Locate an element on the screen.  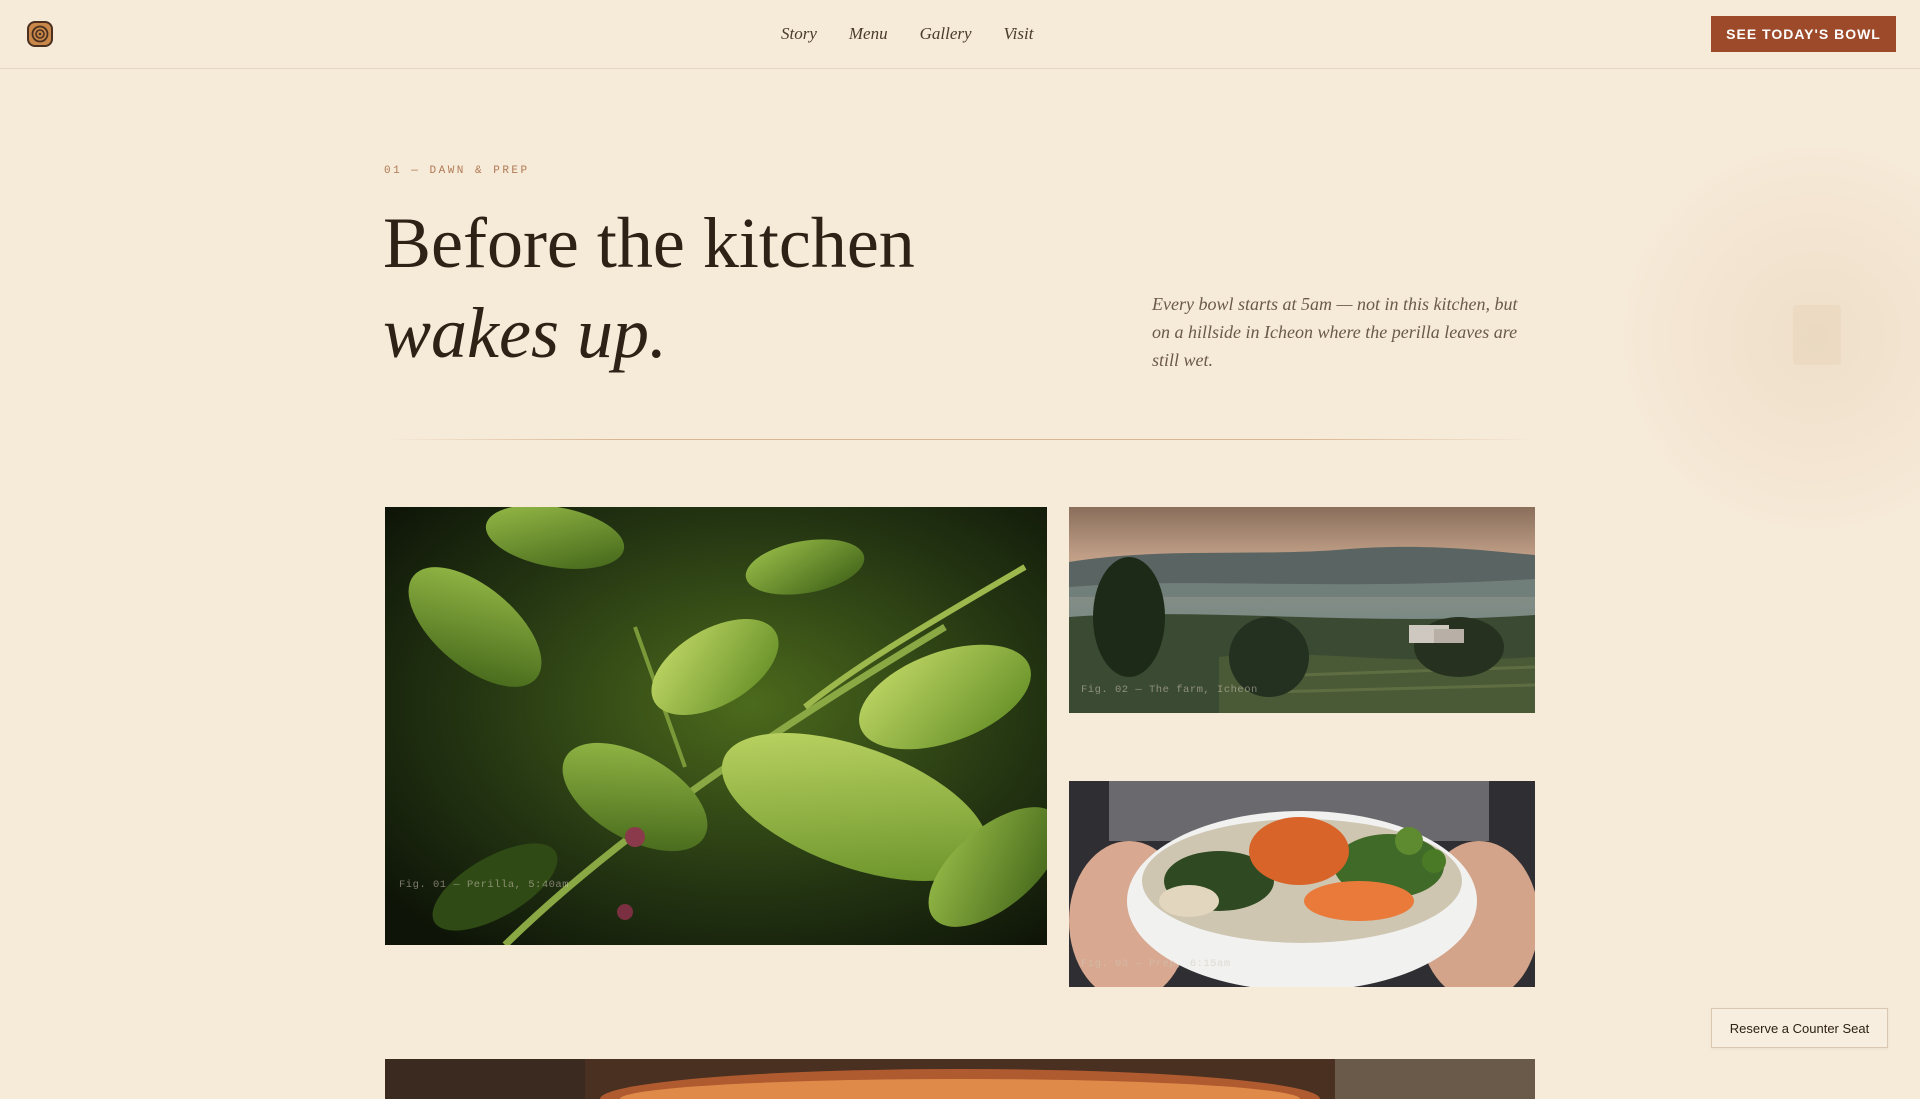
photo-perilla-leaves: Fig. 01 — Perilla, 5:40am is located at coordinates (716, 726).